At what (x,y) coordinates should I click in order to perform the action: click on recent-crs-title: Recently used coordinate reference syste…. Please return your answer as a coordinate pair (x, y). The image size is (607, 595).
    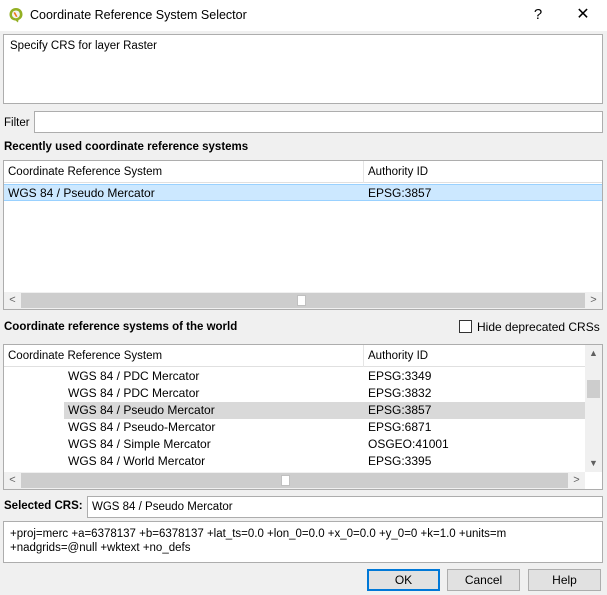
    Looking at the image, I should click on (126, 147).